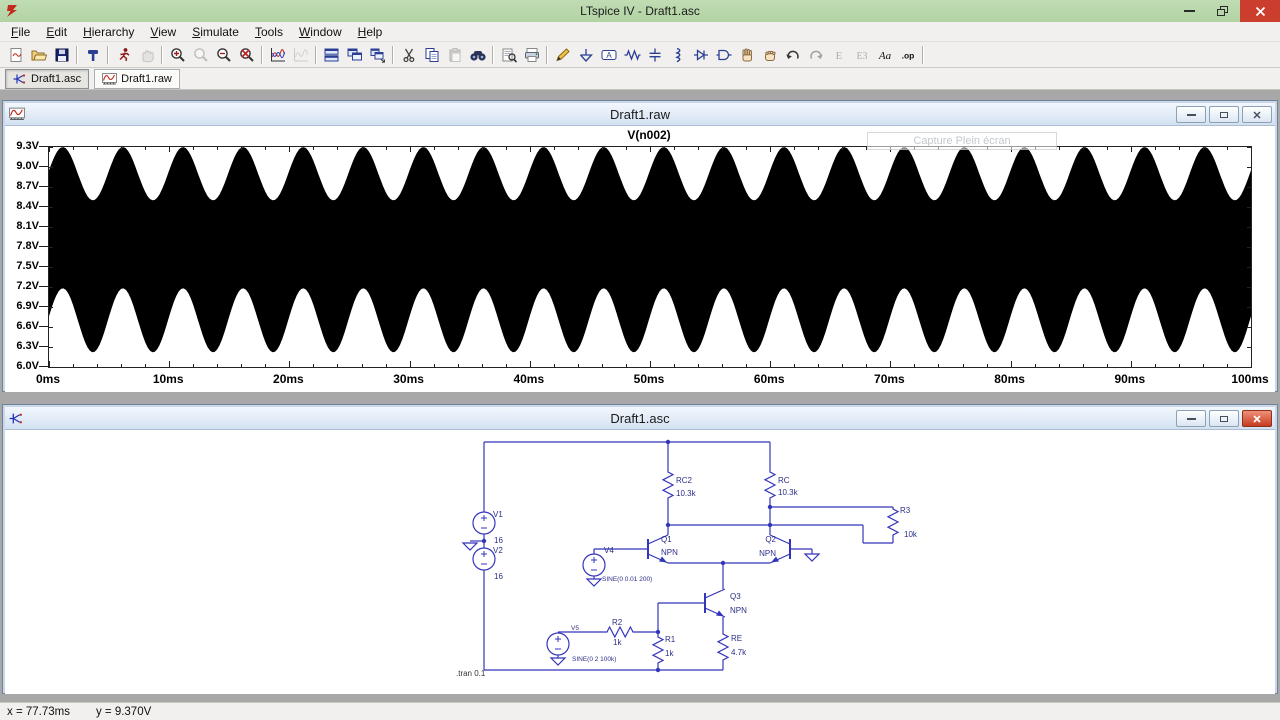  I want to click on window-close-button, so click(1260, 11).